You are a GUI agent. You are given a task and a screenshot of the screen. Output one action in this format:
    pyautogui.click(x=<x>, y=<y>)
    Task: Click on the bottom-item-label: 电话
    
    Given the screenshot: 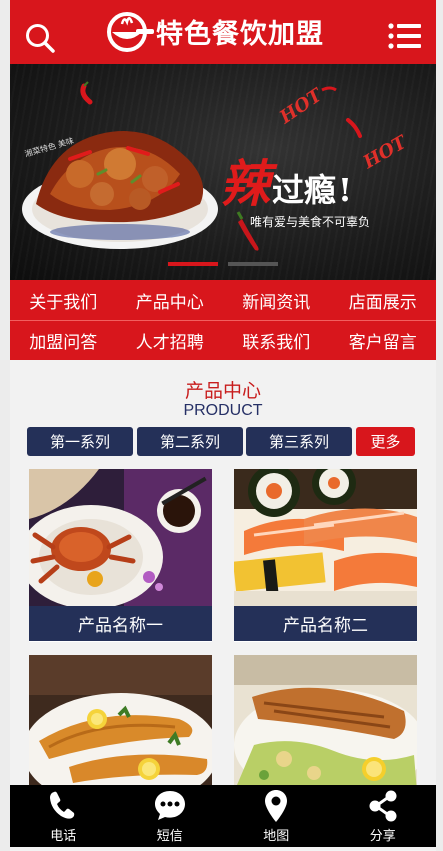 What is the action you would take?
    pyautogui.click(x=63, y=836)
    